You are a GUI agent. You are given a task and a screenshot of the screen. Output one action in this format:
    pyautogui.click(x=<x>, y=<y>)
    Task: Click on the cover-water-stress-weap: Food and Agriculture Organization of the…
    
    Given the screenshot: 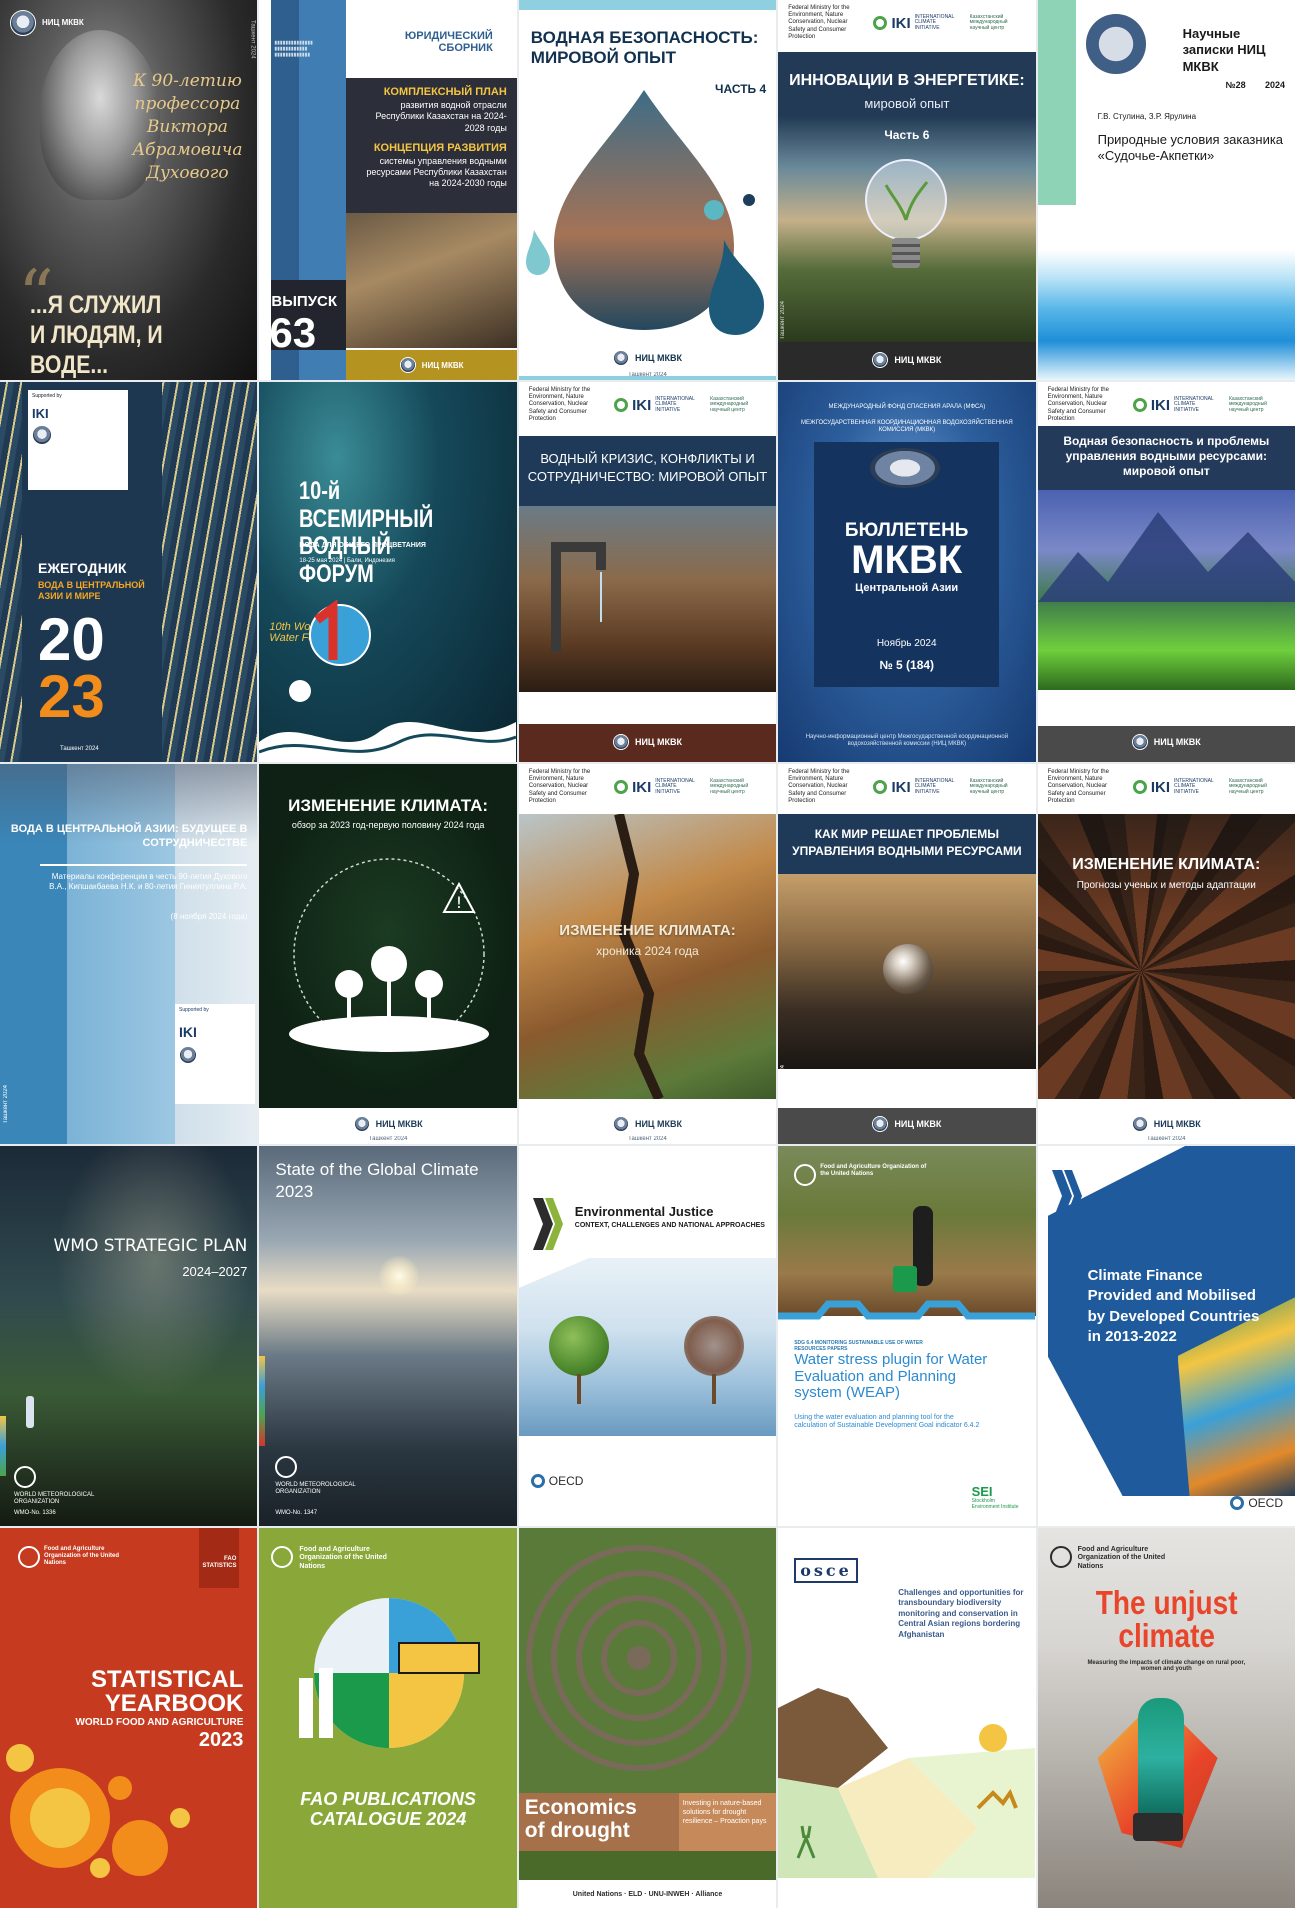 What is the action you would take?
    pyautogui.click(x=907, y=1336)
    